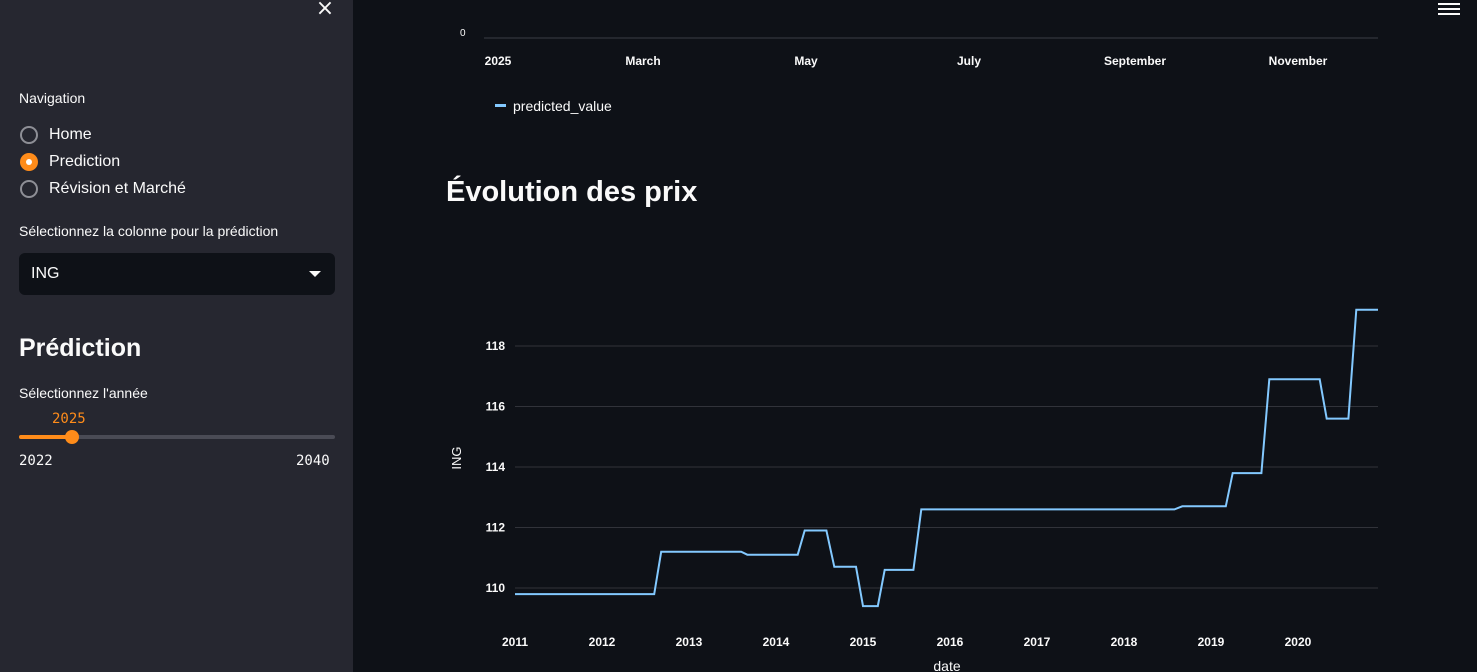 This screenshot has width=1477, height=672. Describe the element at coordinates (562, 106) in the screenshot. I see `legend-label: predicted_value` at that location.